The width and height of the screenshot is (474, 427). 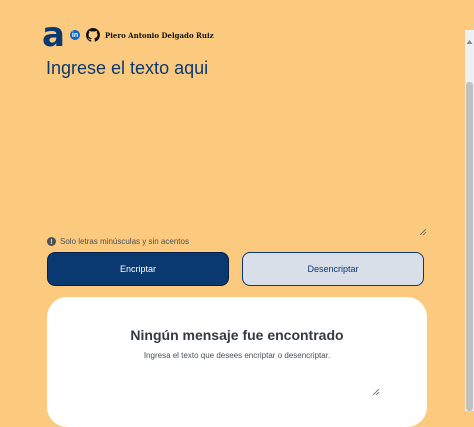 I want to click on author-name: Piero Antonio Delgado Ruiz, so click(x=159, y=35).